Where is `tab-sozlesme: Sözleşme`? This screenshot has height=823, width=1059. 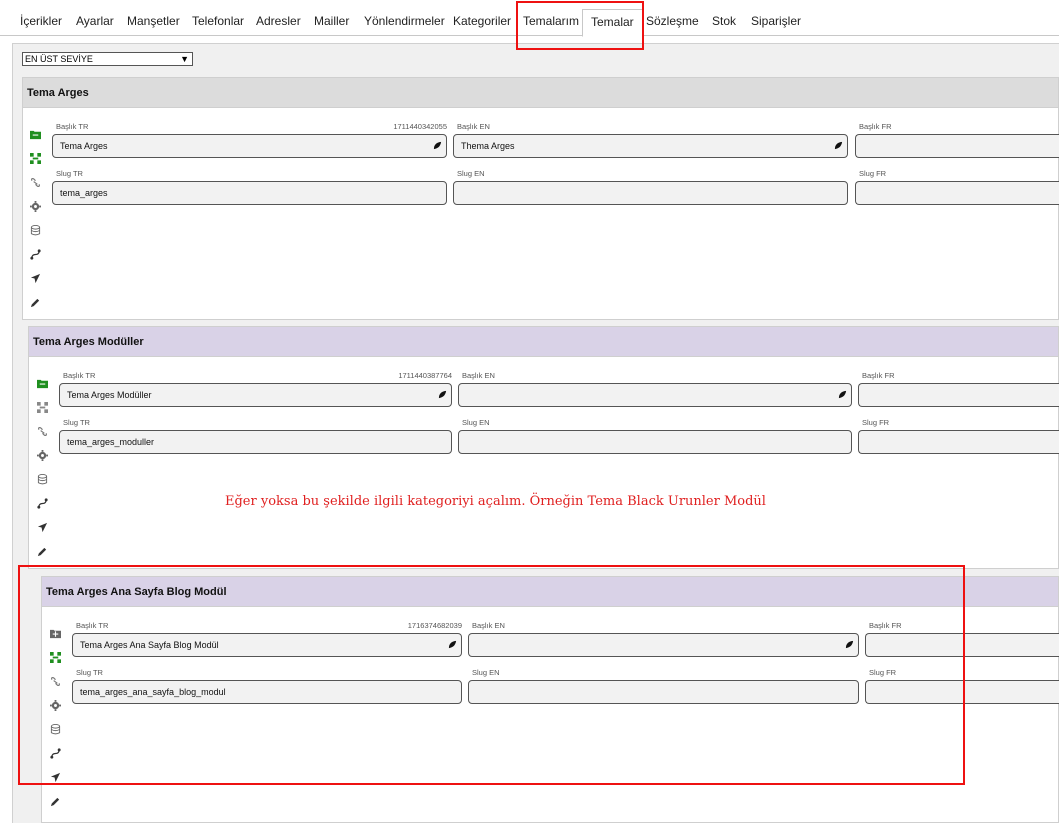 tab-sozlesme: Sözleşme is located at coordinates (672, 23).